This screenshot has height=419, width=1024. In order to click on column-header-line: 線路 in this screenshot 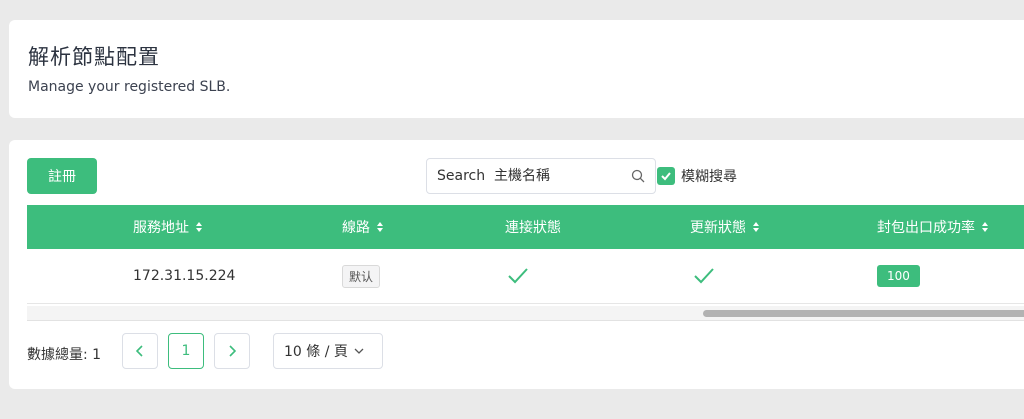, I will do `click(363, 227)`.